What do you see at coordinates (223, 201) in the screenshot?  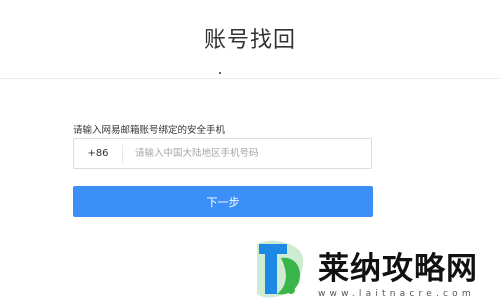 I see `next-button: 下一步` at bounding box center [223, 201].